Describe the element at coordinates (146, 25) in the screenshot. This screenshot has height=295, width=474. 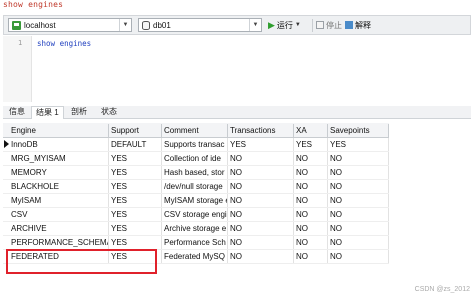
I see `database-icon` at that location.